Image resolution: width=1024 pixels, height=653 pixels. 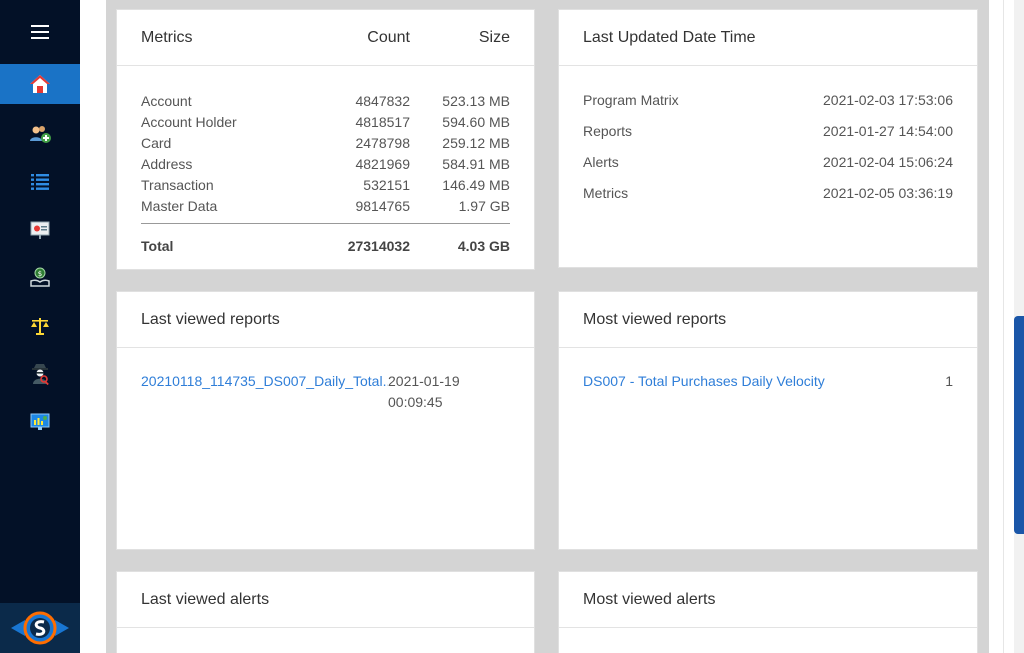 What do you see at coordinates (424, 392) in the screenshot?
I see `report-viewed-time: 2021-01-19 00:09:45` at bounding box center [424, 392].